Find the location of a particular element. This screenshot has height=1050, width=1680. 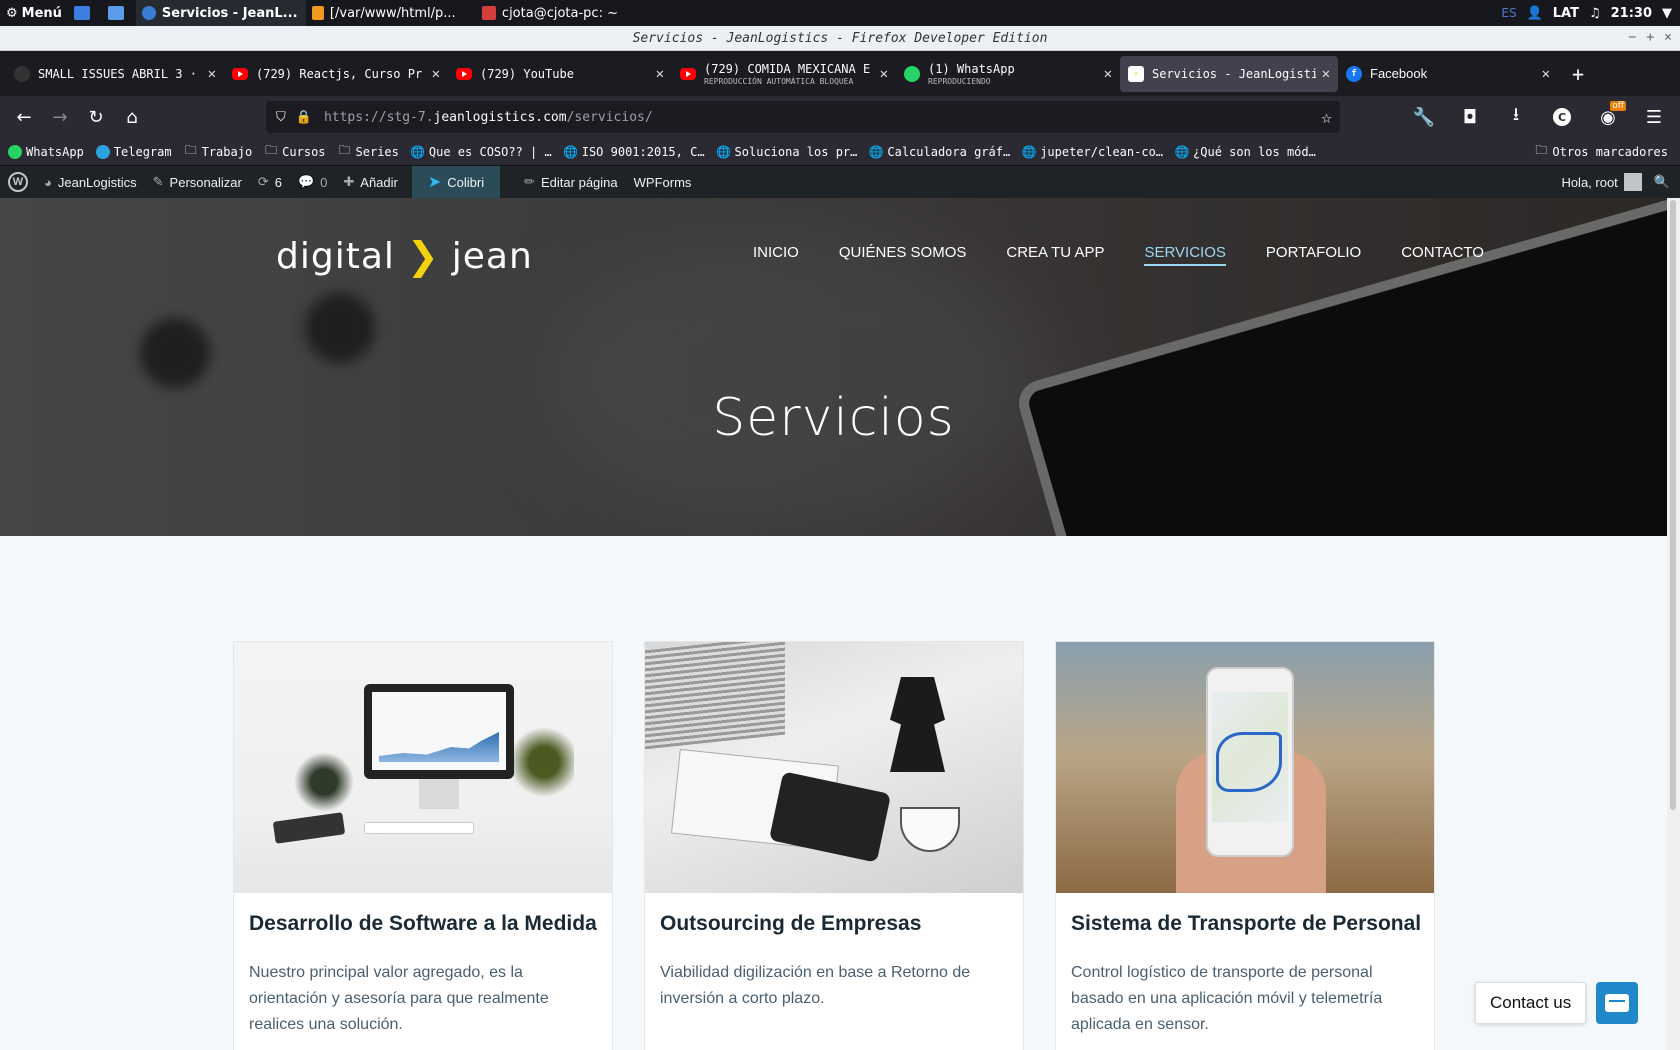

bookmark-folder-trabajo: 🗀 Trabajo is located at coordinates (218, 151).